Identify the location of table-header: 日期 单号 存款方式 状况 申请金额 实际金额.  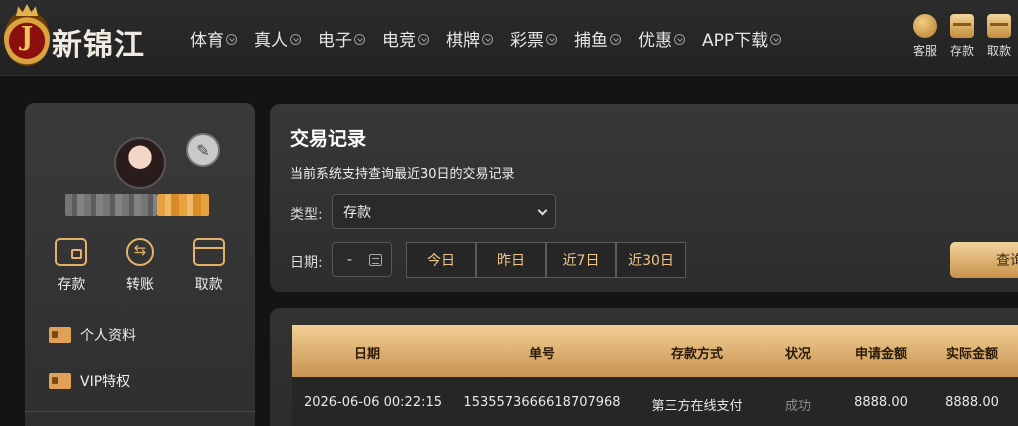
(655, 351).